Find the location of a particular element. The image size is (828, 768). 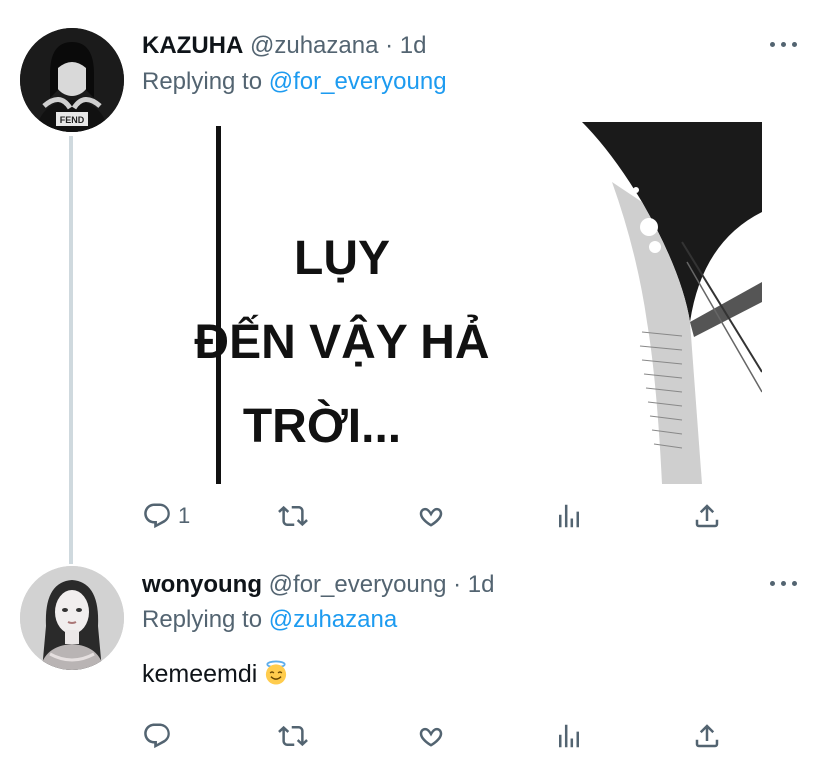

tweet-text: kemeemdi is located at coordinates (215, 674).